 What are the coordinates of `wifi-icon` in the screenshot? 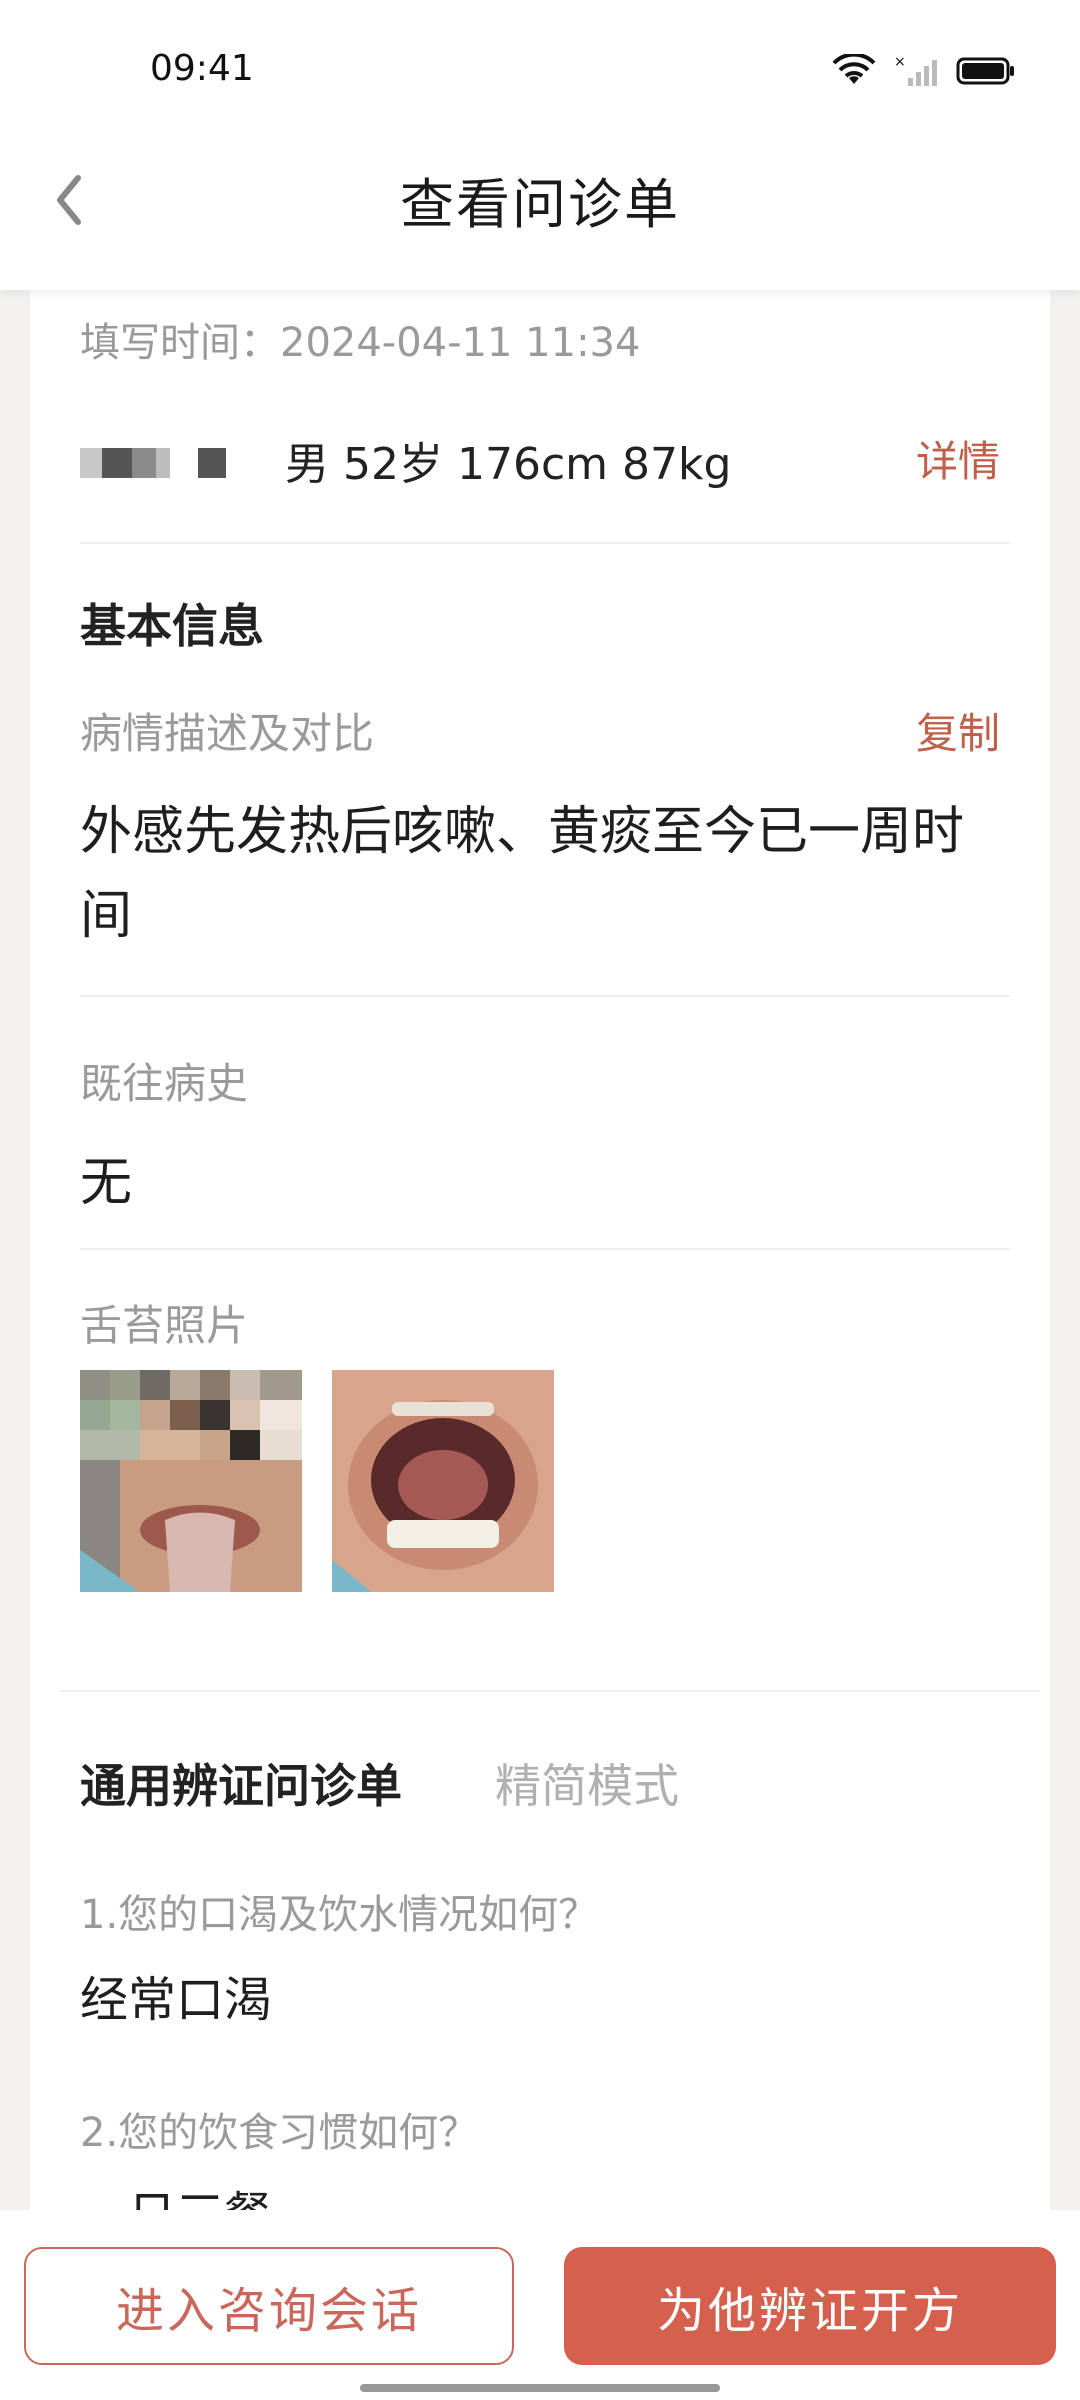 It's located at (854, 71).